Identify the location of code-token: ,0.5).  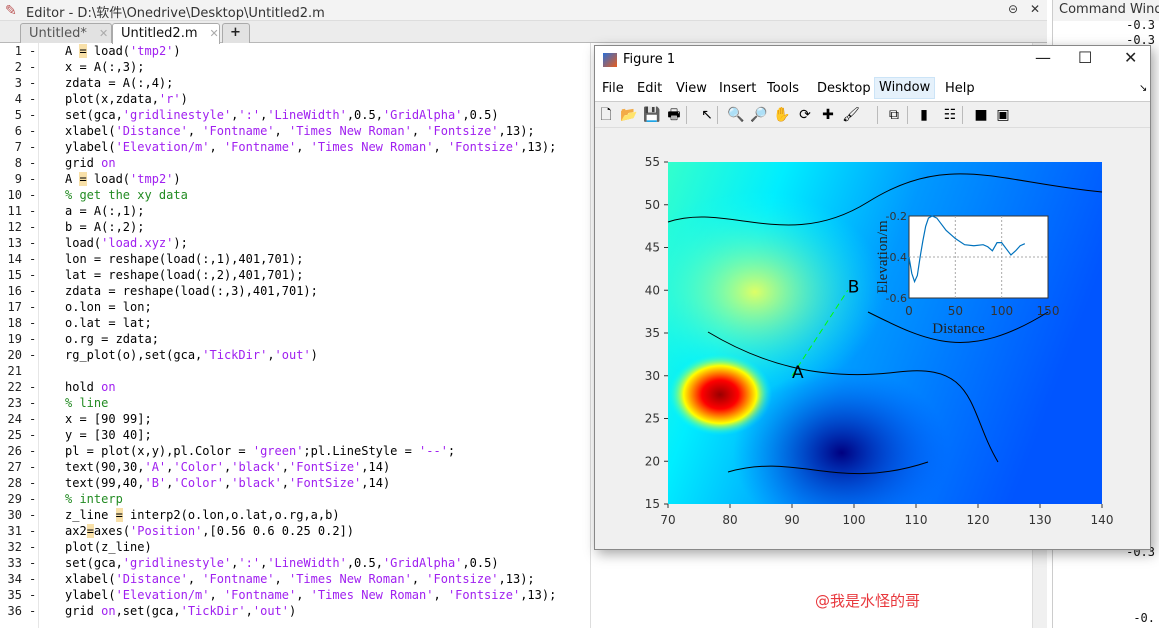
(480, 563).